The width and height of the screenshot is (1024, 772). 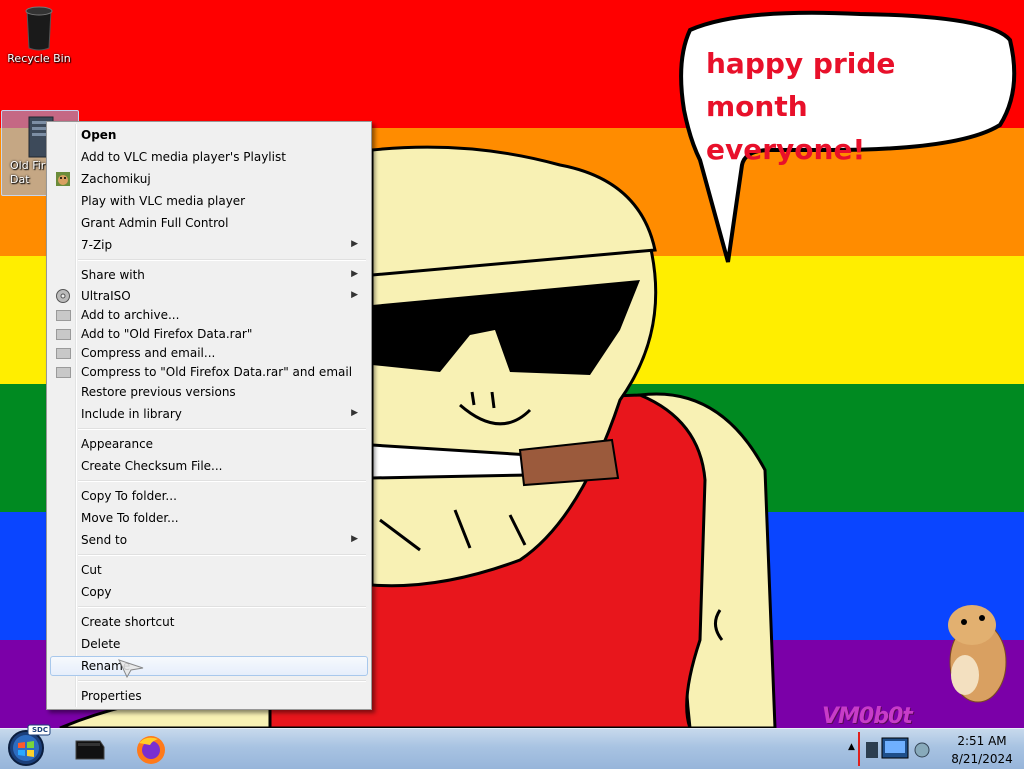 What do you see at coordinates (155, 223) in the screenshot?
I see `menu-item-label: Grant Admin Full Control` at bounding box center [155, 223].